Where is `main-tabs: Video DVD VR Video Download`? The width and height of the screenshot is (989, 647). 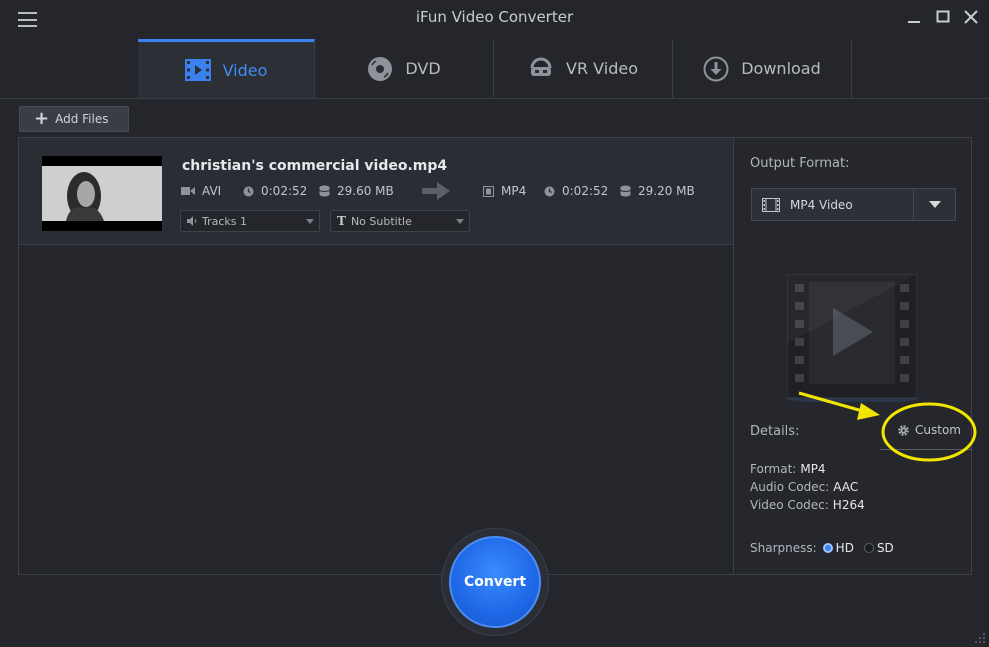 main-tabs: Video DVD VR Video Download is located at coordinates (495, 68).